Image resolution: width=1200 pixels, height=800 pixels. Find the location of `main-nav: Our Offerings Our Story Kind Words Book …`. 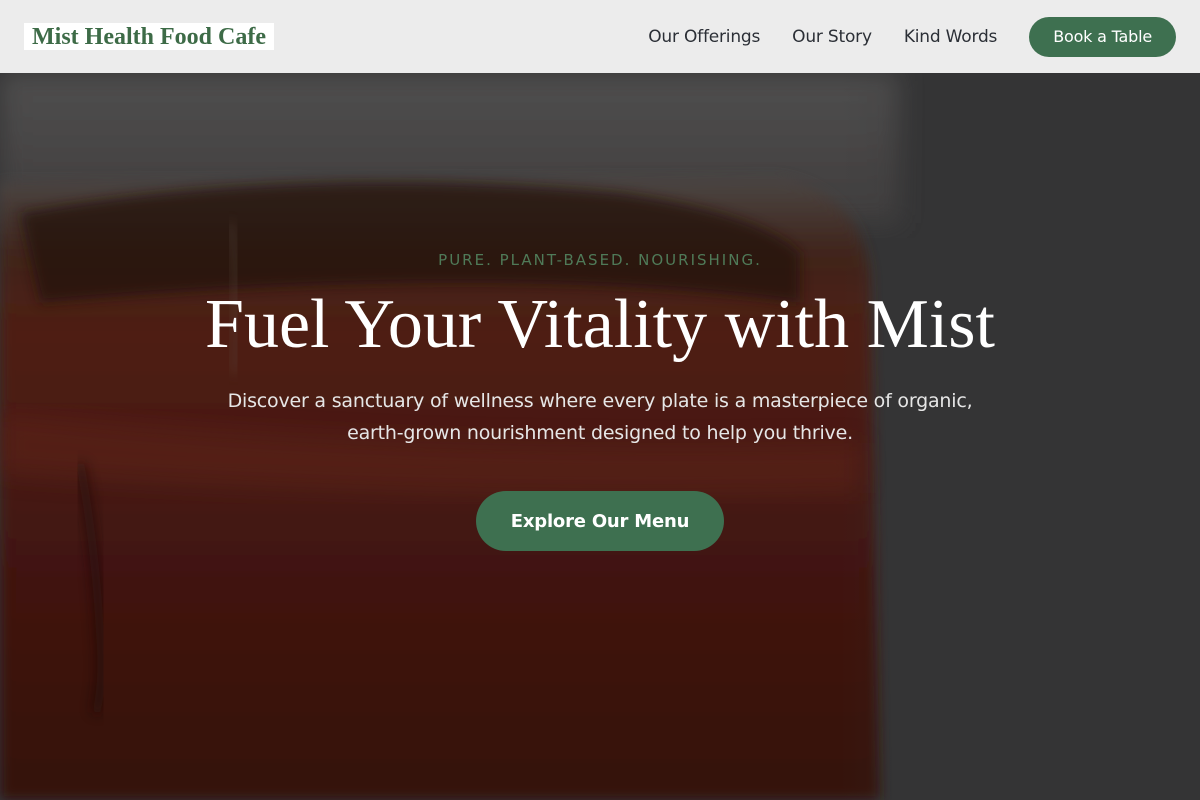

main-nav: Our Offerings Our Story Kind Words Book … is located at coordinates (912, 36).